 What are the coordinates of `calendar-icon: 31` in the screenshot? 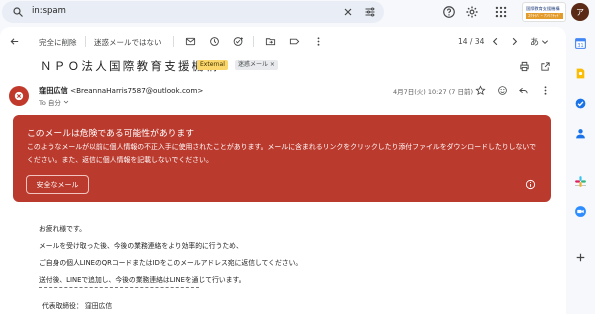 It's located at (580, 43).